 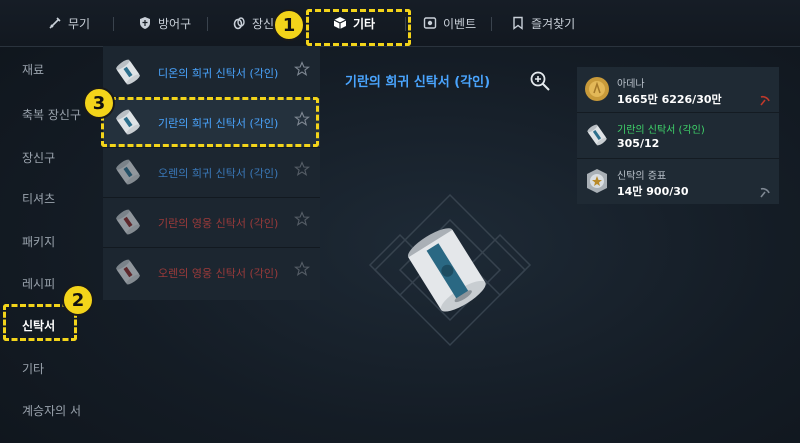 I want to click on large-scroll-icon, so click(x=446, y=270).